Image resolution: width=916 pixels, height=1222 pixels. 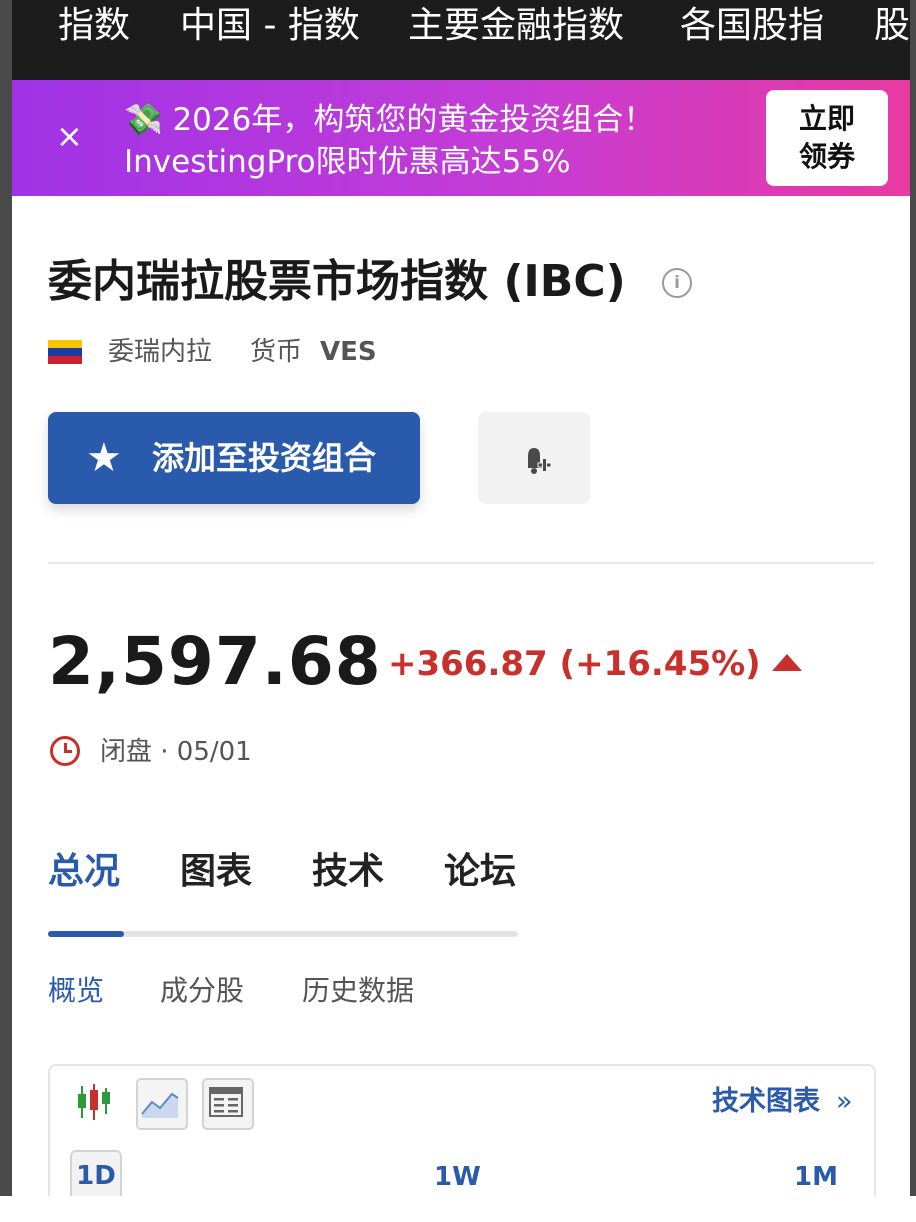 What do you see at coordinates (264, 458) in the screenshot?
I see `add-to-portfolio-label: 添加至投资组合` at bounding box center [264, 458].